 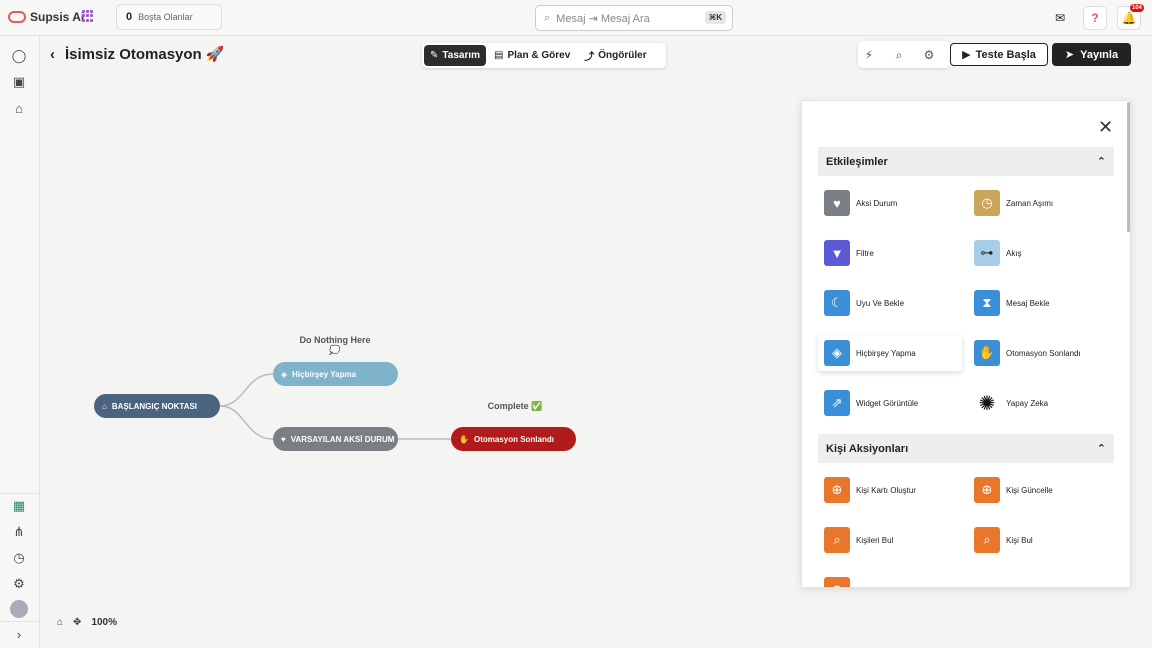 What do you see at coordinates (342, 439) in the screenshot?
I see `default-label: VARSAYILAN AKSİ DURUM` at bounding box center [342, 439].